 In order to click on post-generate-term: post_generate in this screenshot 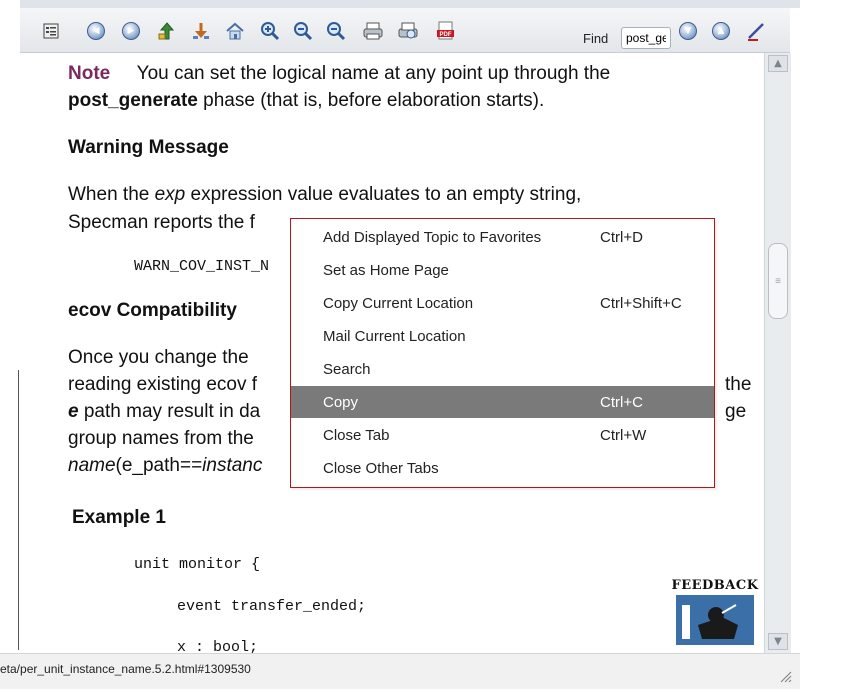, I will do `click(133, 100)`.